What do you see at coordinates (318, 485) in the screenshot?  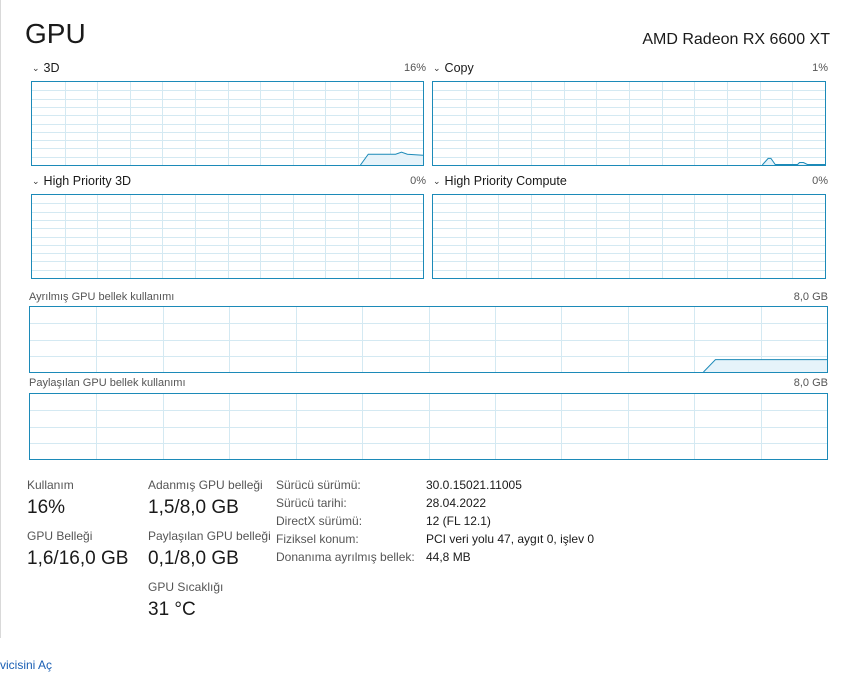 I see `driver-version-label: Sürücü sürümü:` at bounding box center [318, 485].